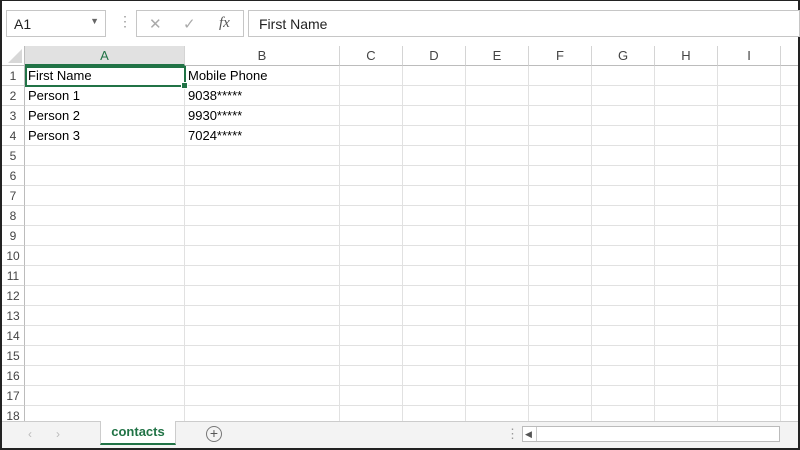  I want to click on cell: Mobile Phone, so click(262, 76).